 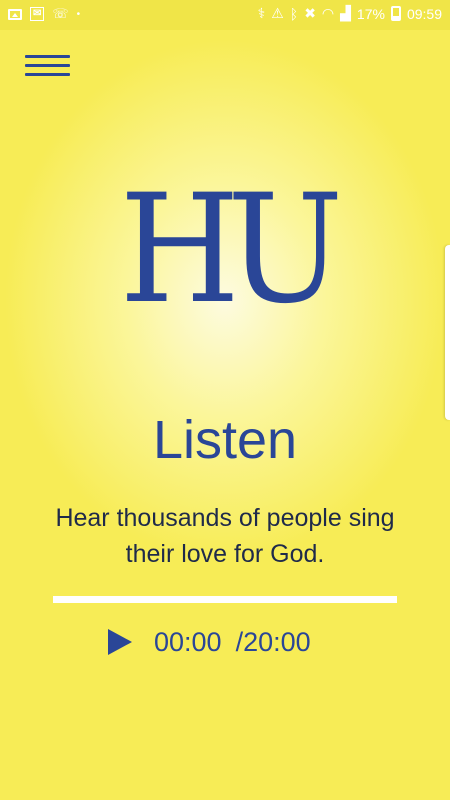 What do you see at coordinates (15, 14) in the screenshot?
I see `image-icon` at bounding box center [15, 14].